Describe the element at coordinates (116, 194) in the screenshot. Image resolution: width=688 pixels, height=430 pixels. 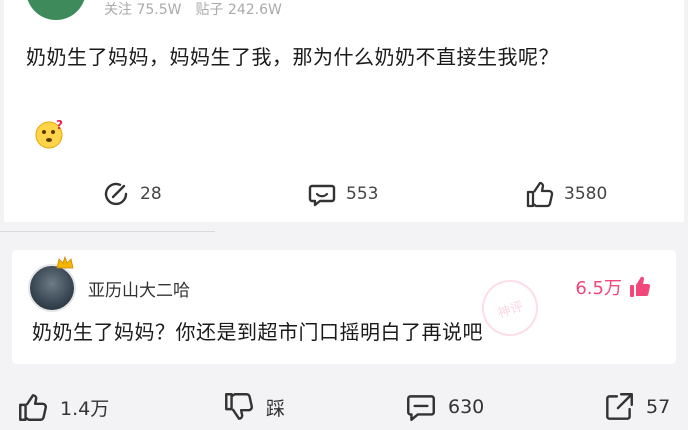
I see `edit-share-icon` at that location.